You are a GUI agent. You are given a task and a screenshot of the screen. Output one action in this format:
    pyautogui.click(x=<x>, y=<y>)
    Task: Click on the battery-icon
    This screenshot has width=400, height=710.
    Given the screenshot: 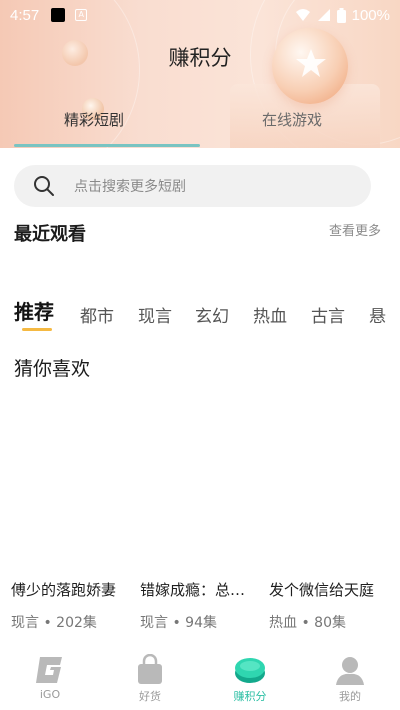 What is the action you would take?
    pyautogui.click(x=341, y=15)
    